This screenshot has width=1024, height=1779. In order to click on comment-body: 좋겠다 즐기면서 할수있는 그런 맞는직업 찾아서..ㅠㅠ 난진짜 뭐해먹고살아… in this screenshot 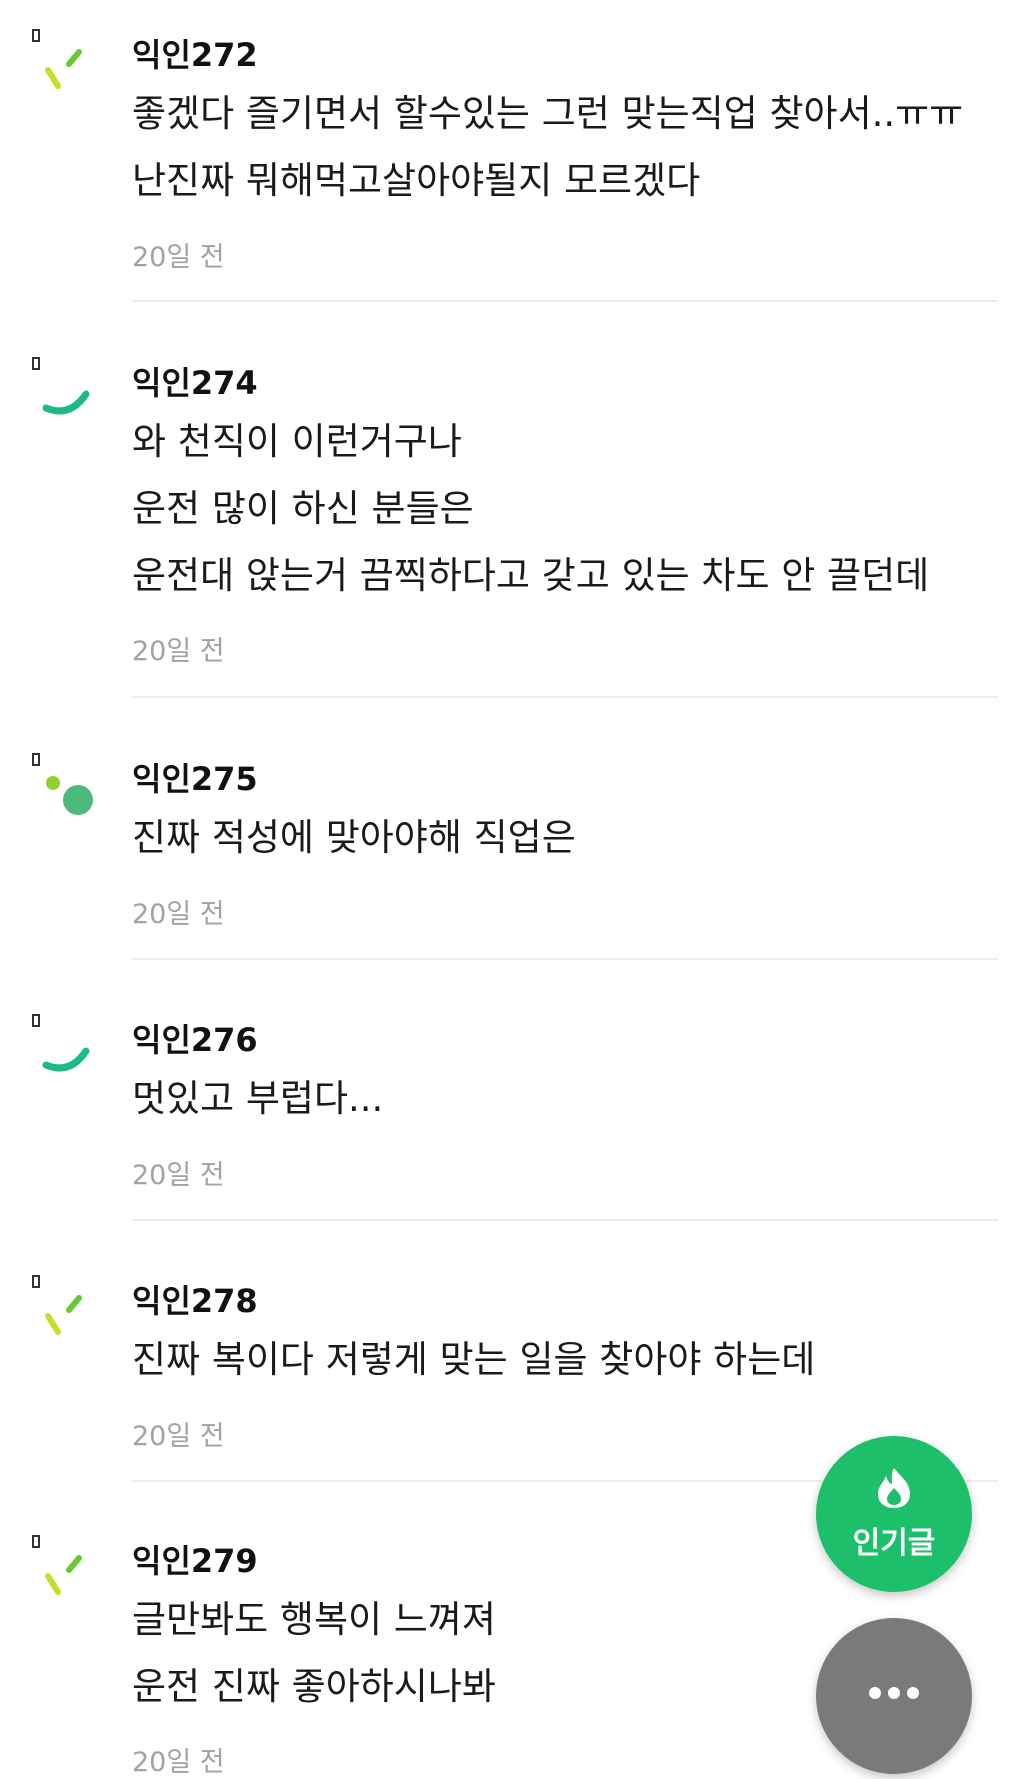, I will do `click(547, 147)`.